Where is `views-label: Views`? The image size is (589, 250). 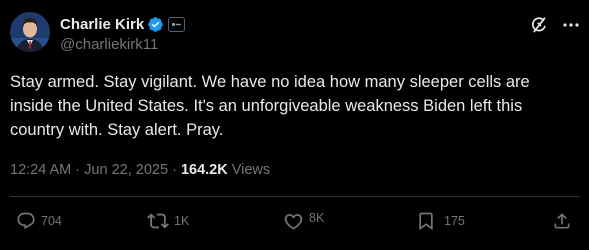 views-label: Views is located at coordinates (251, 170).